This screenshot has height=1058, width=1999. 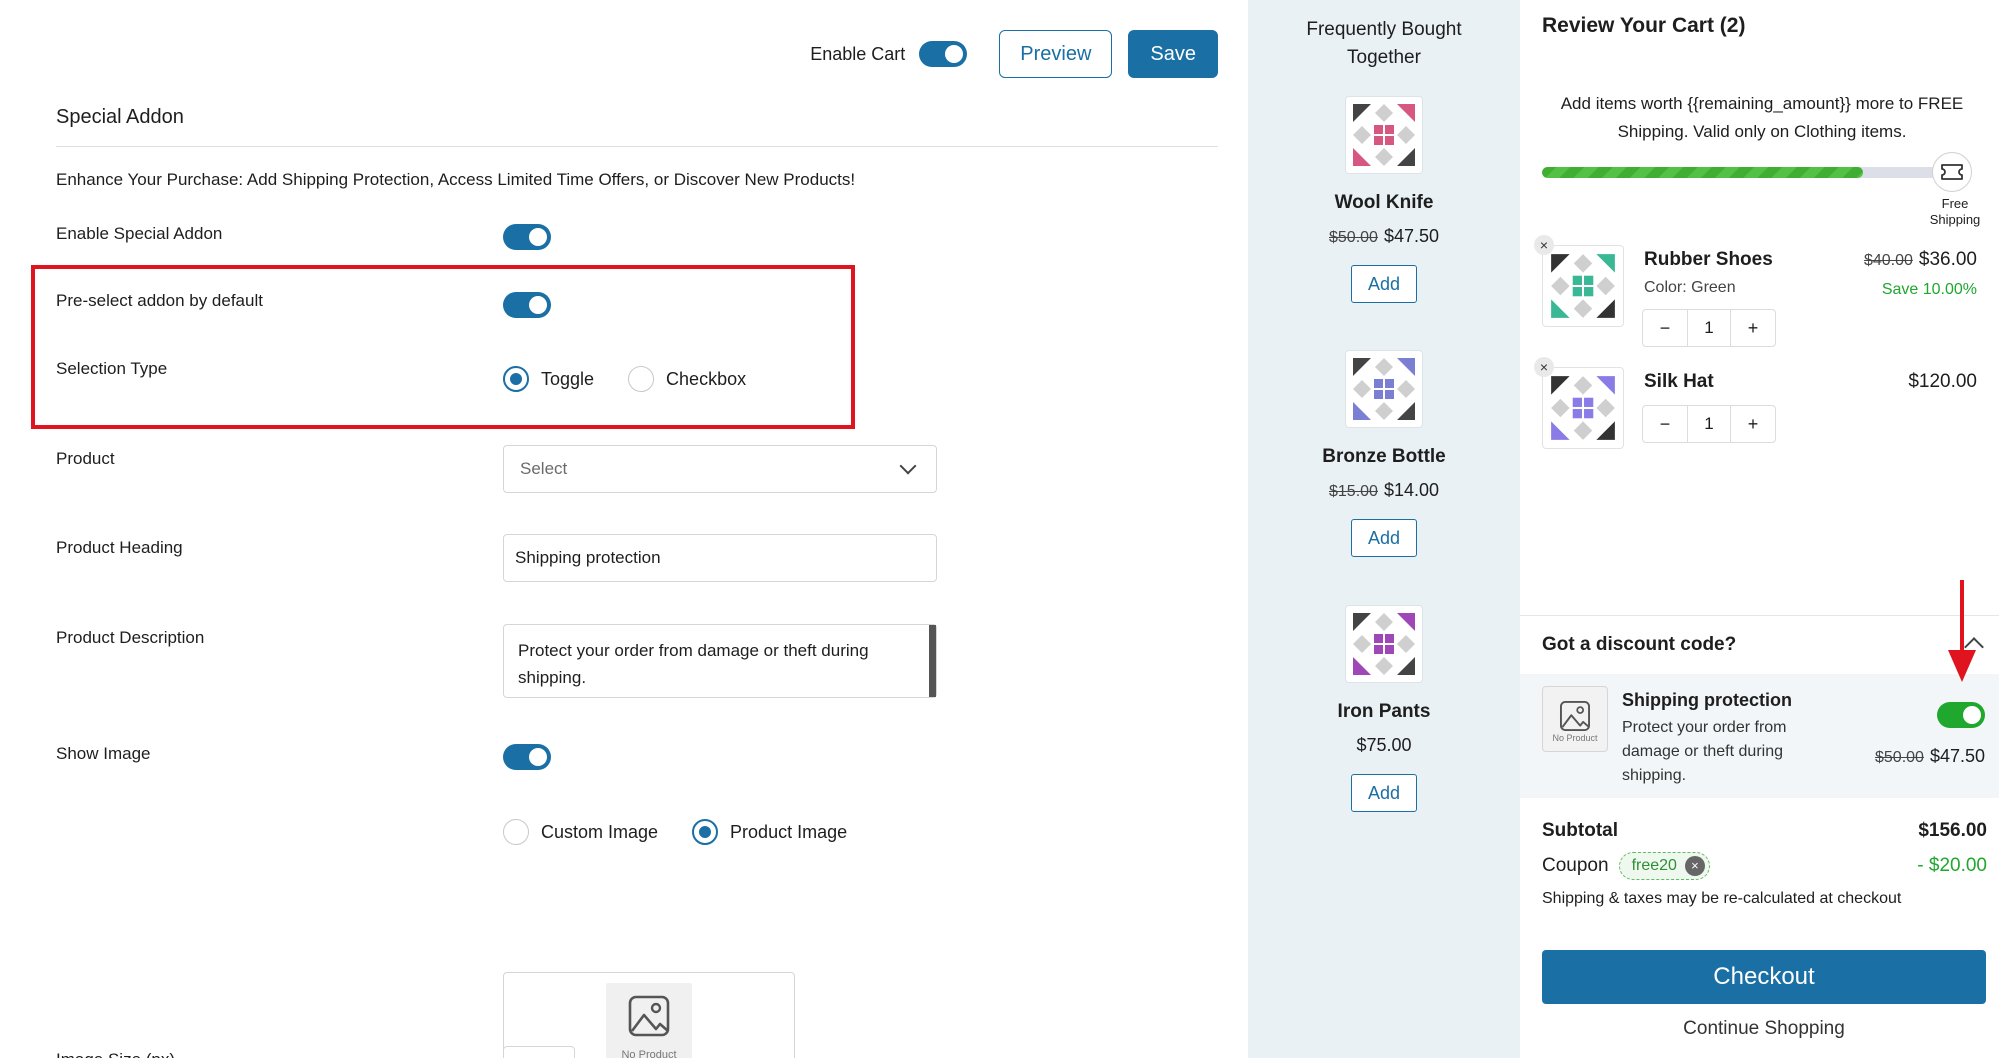 What do you see at coordinates (119, 547) in the screenshot?
I see `product-heading-label: Product Heading` at bounding box center [119, 547].